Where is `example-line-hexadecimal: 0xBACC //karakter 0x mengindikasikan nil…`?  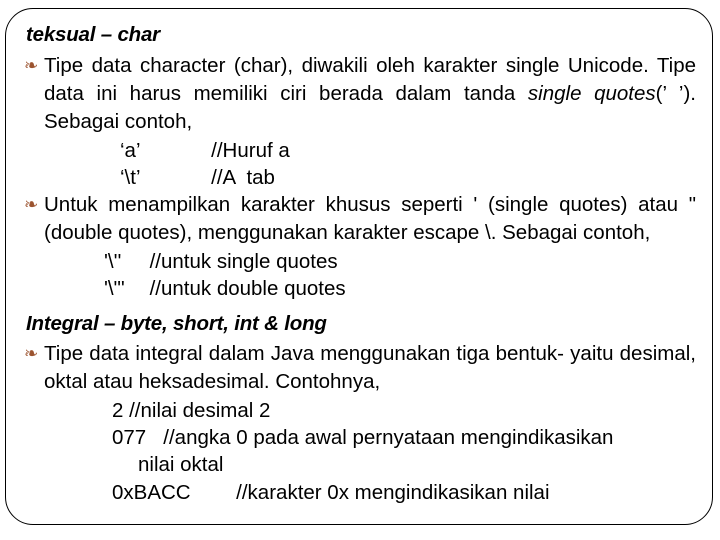
example-line-hexadecimal: 0xBACC //karakter 0x mengindikasikan nil… is located at coordinates (331, 492).